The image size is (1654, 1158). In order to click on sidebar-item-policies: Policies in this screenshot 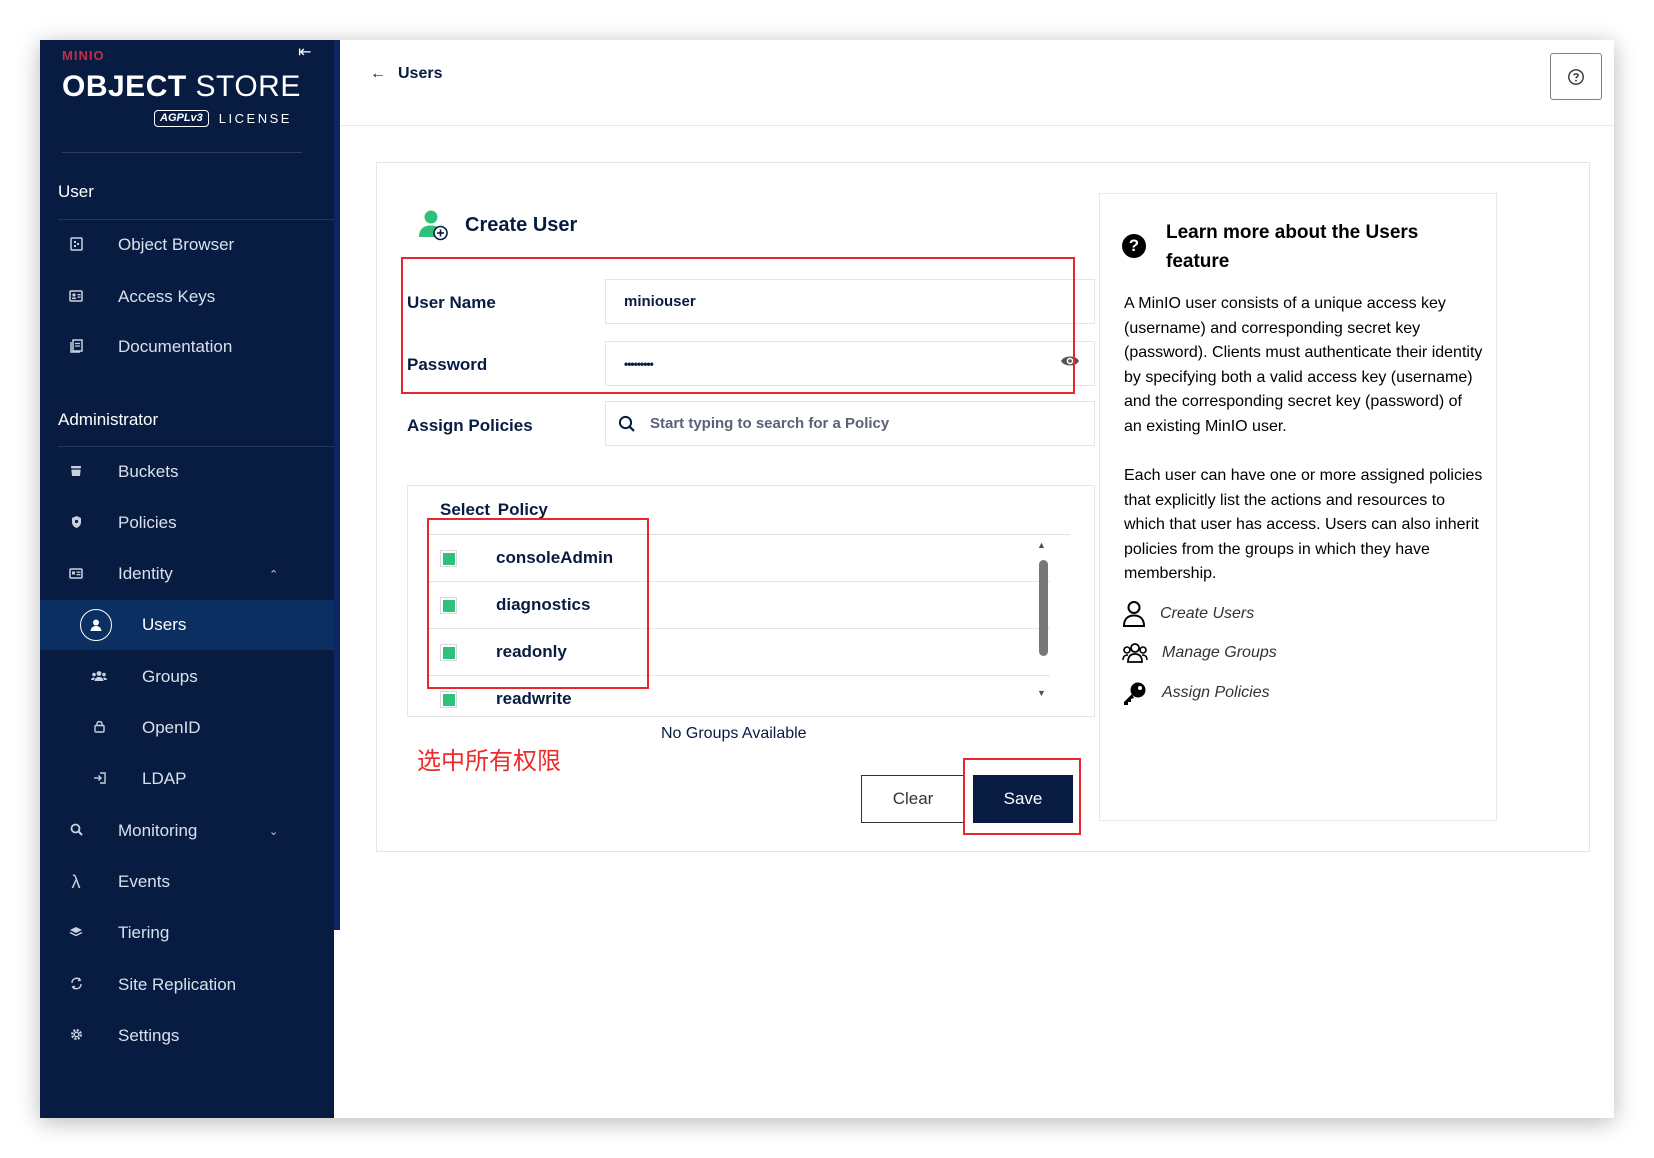, I will do `click(187, 523)`.